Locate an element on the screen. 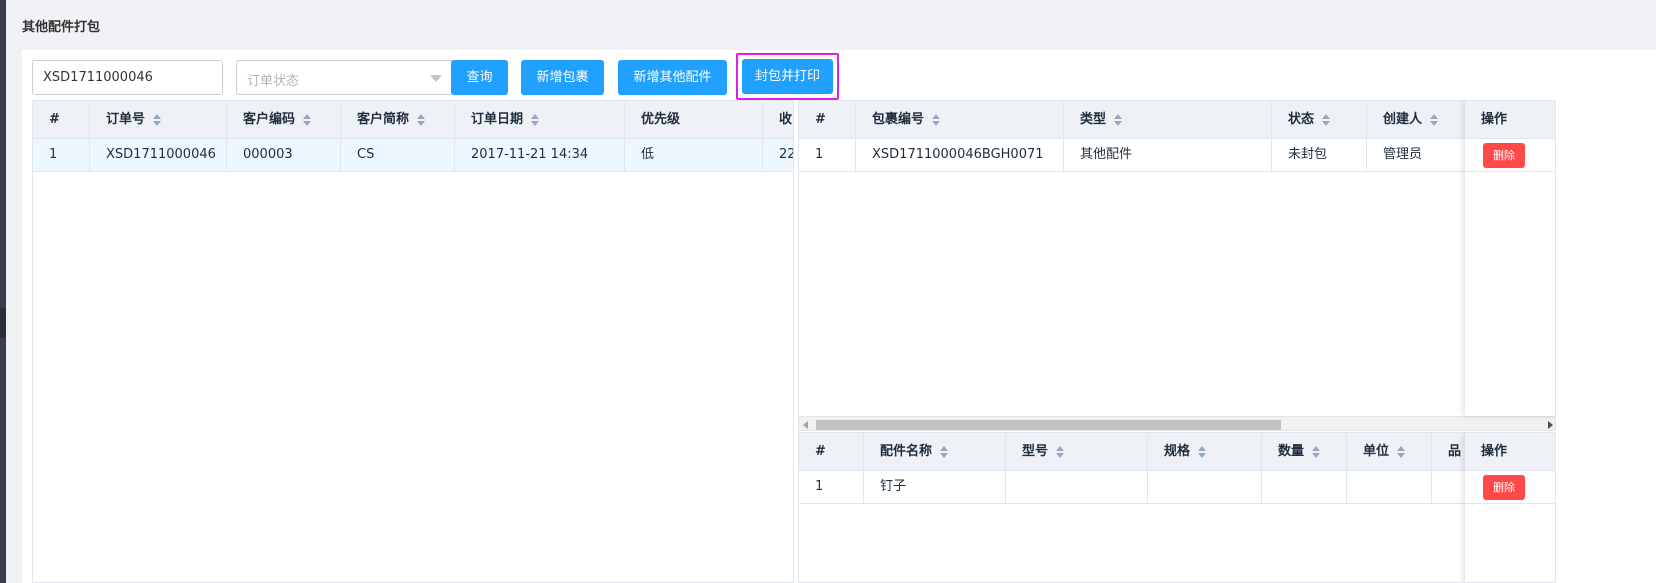 The height and width of the screenshot is (583, 1656). order-status-select: 订单状态 is located at coordinates (344, 77).